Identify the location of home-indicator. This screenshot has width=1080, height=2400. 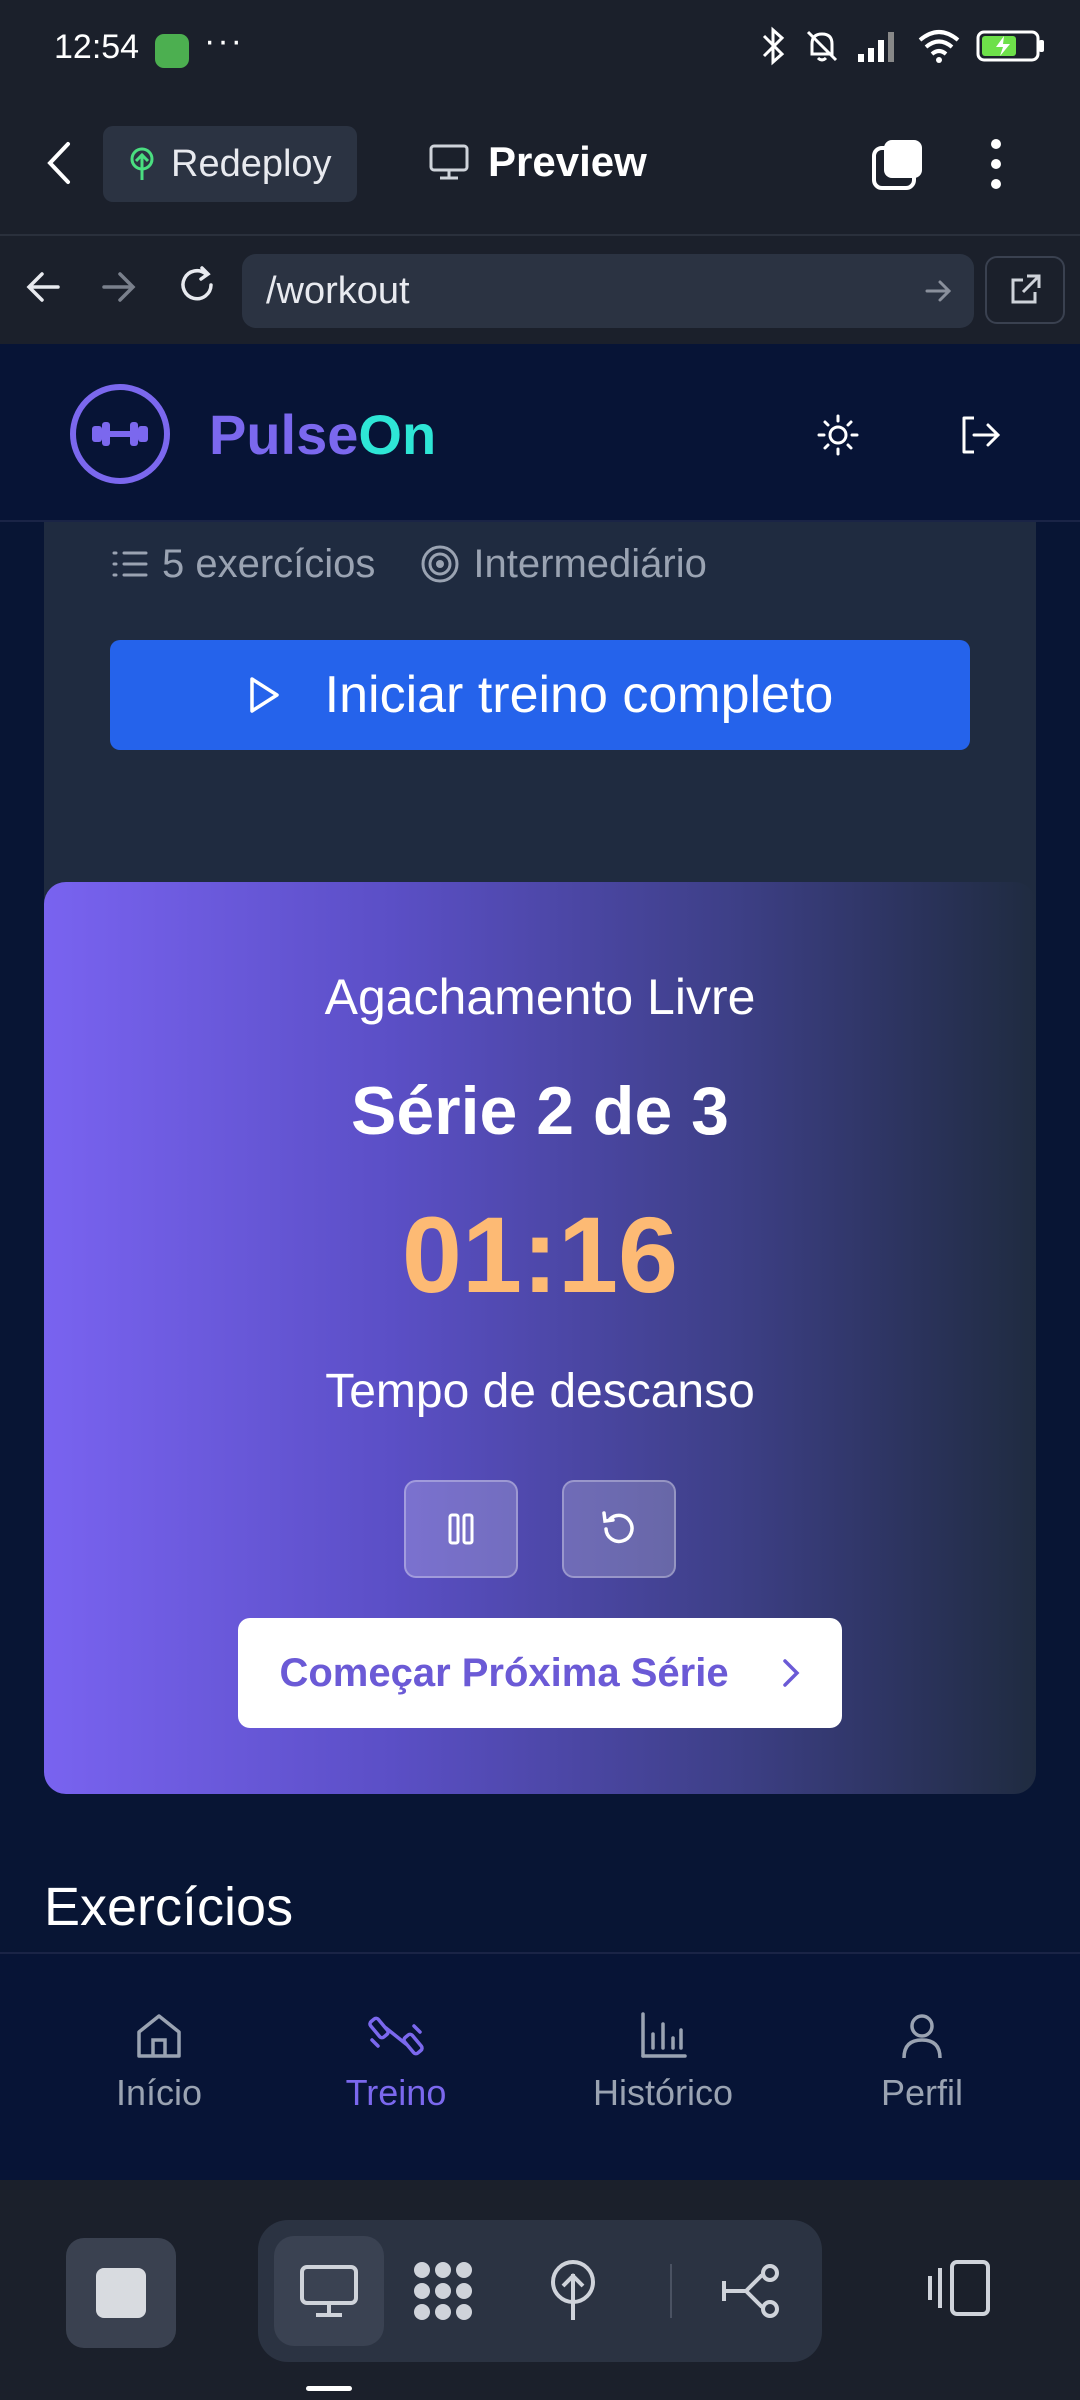
(329, 2388).